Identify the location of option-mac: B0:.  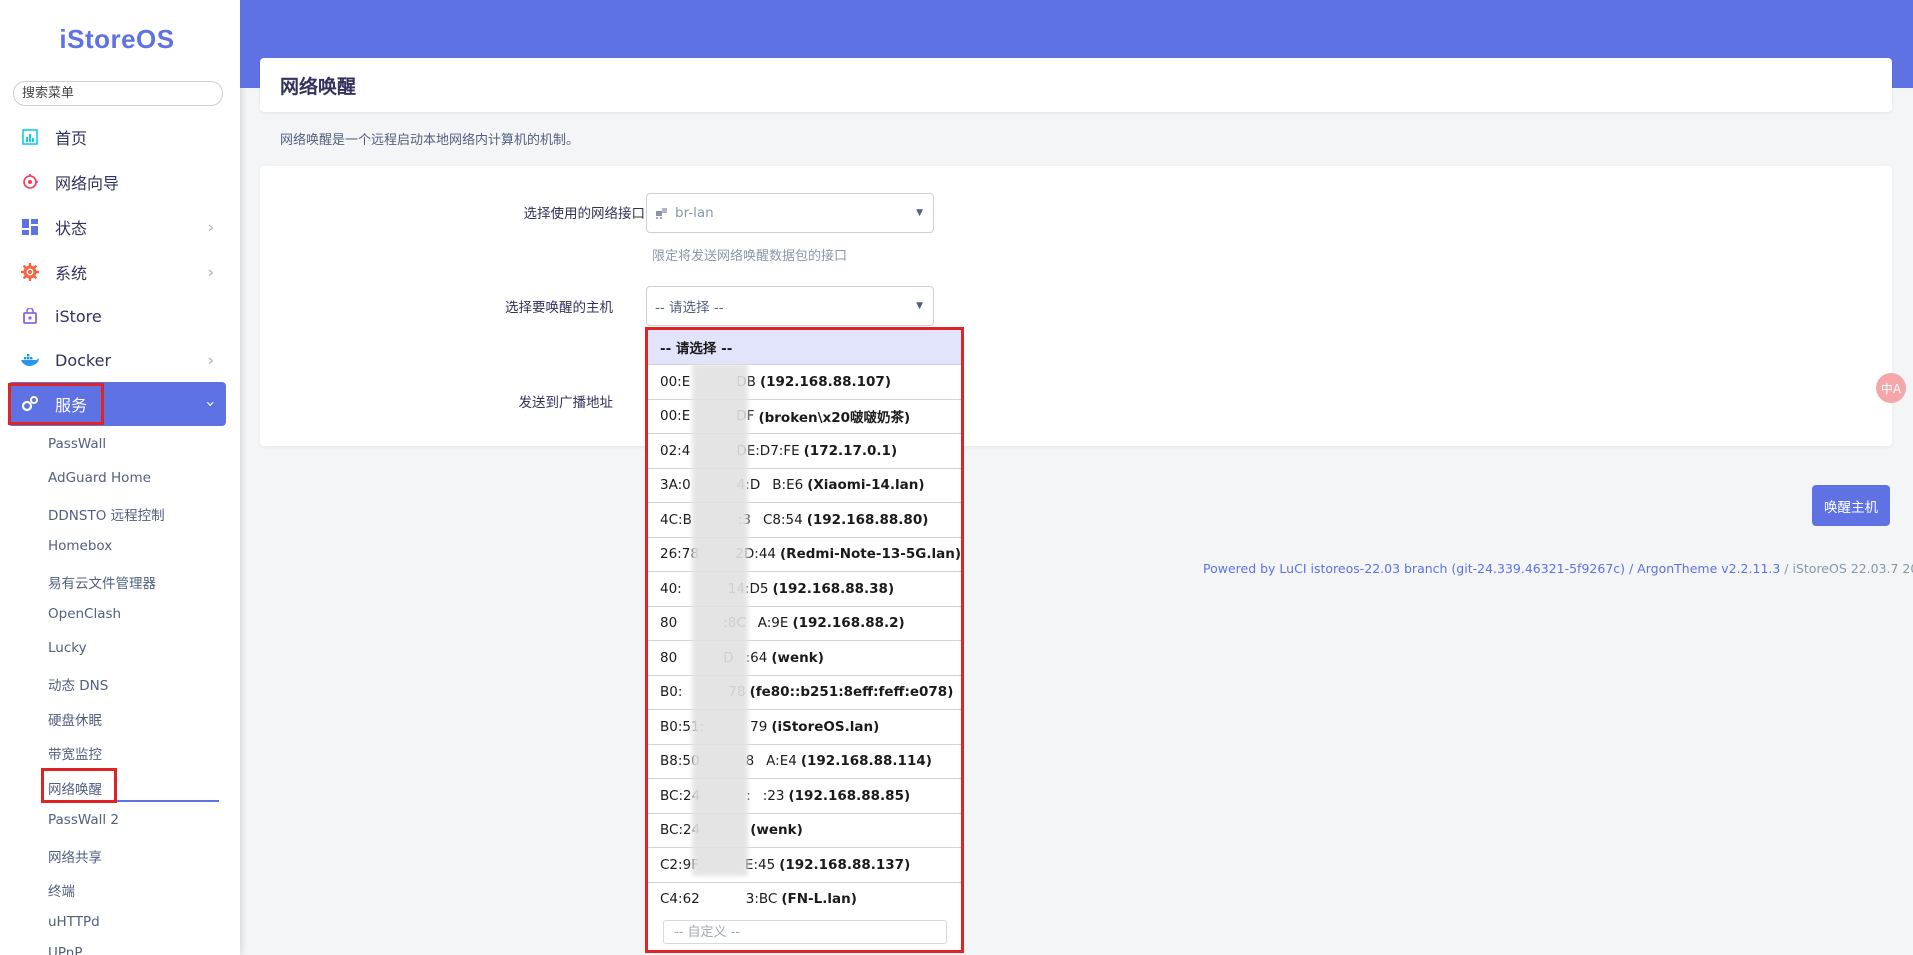
(671, 692).